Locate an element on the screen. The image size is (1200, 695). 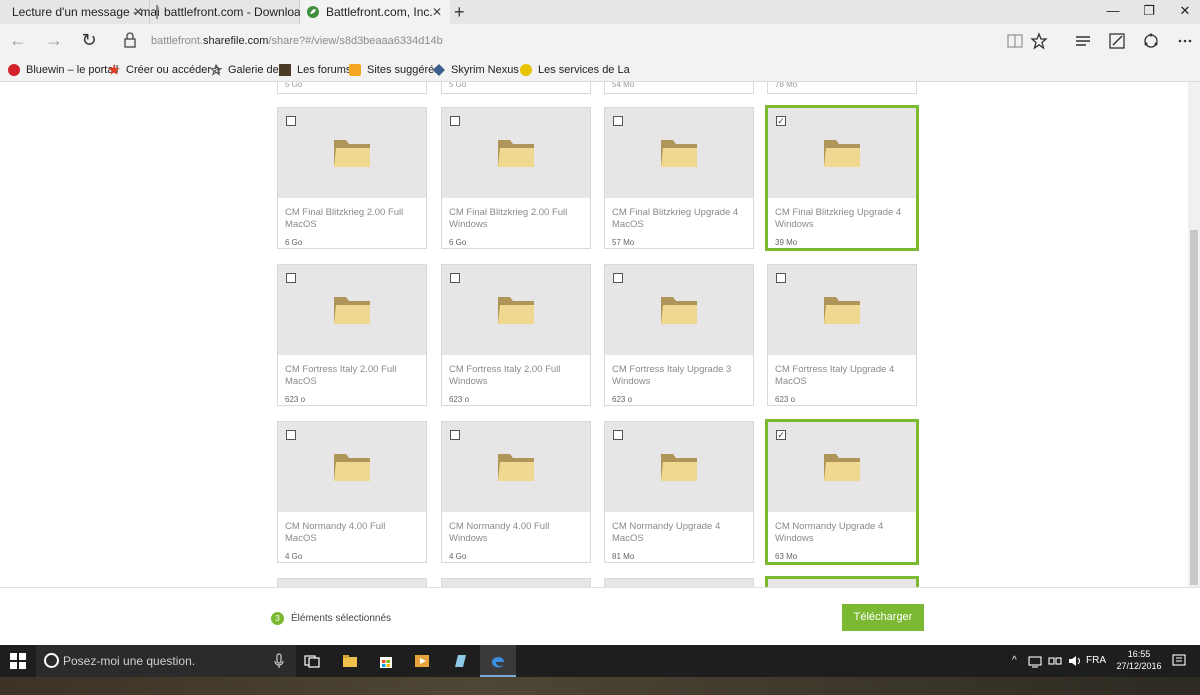
connection-icon is located at coordinates (1055, 661).